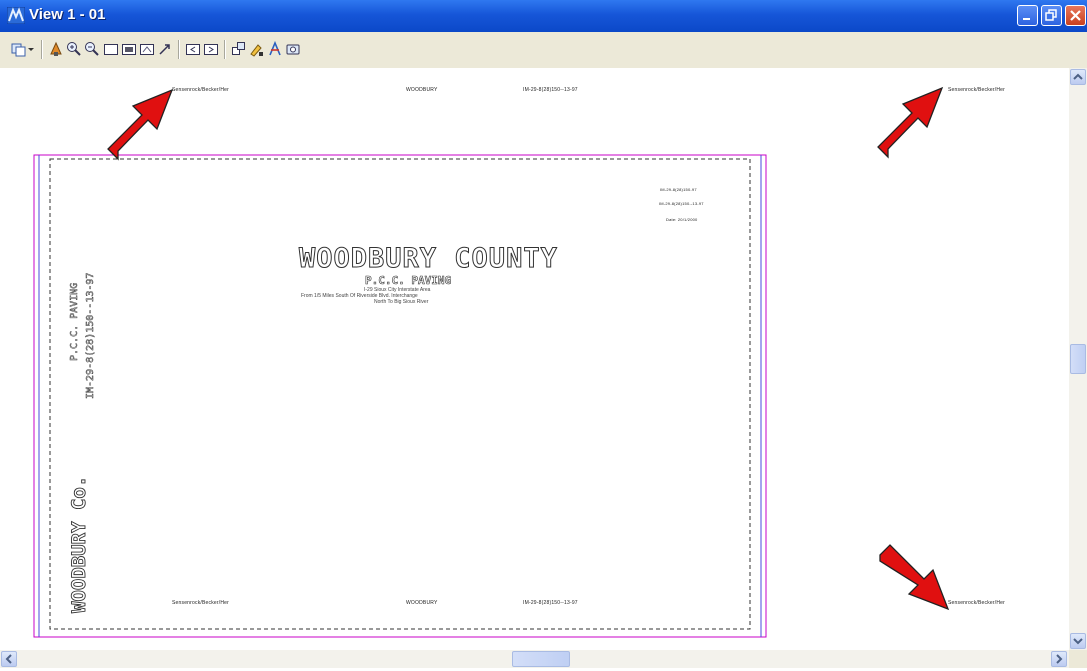  Describe the element at coordinates (543, 50) in the screenshot. I see `view-toolbar` at that location.